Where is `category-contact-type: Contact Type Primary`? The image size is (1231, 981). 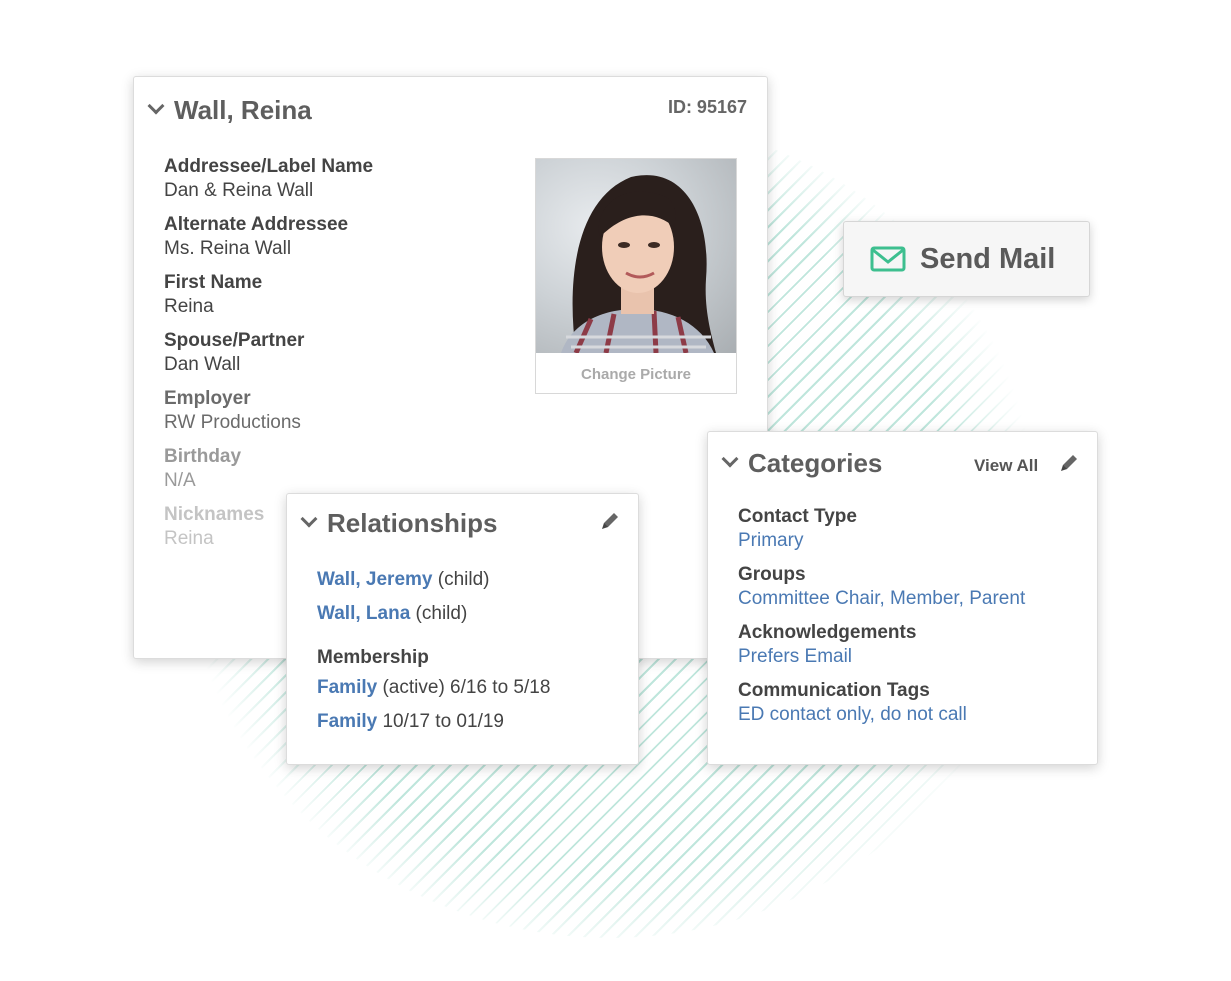 category-contact-type: Contact Type Primary is located at coordinates (881, 529).